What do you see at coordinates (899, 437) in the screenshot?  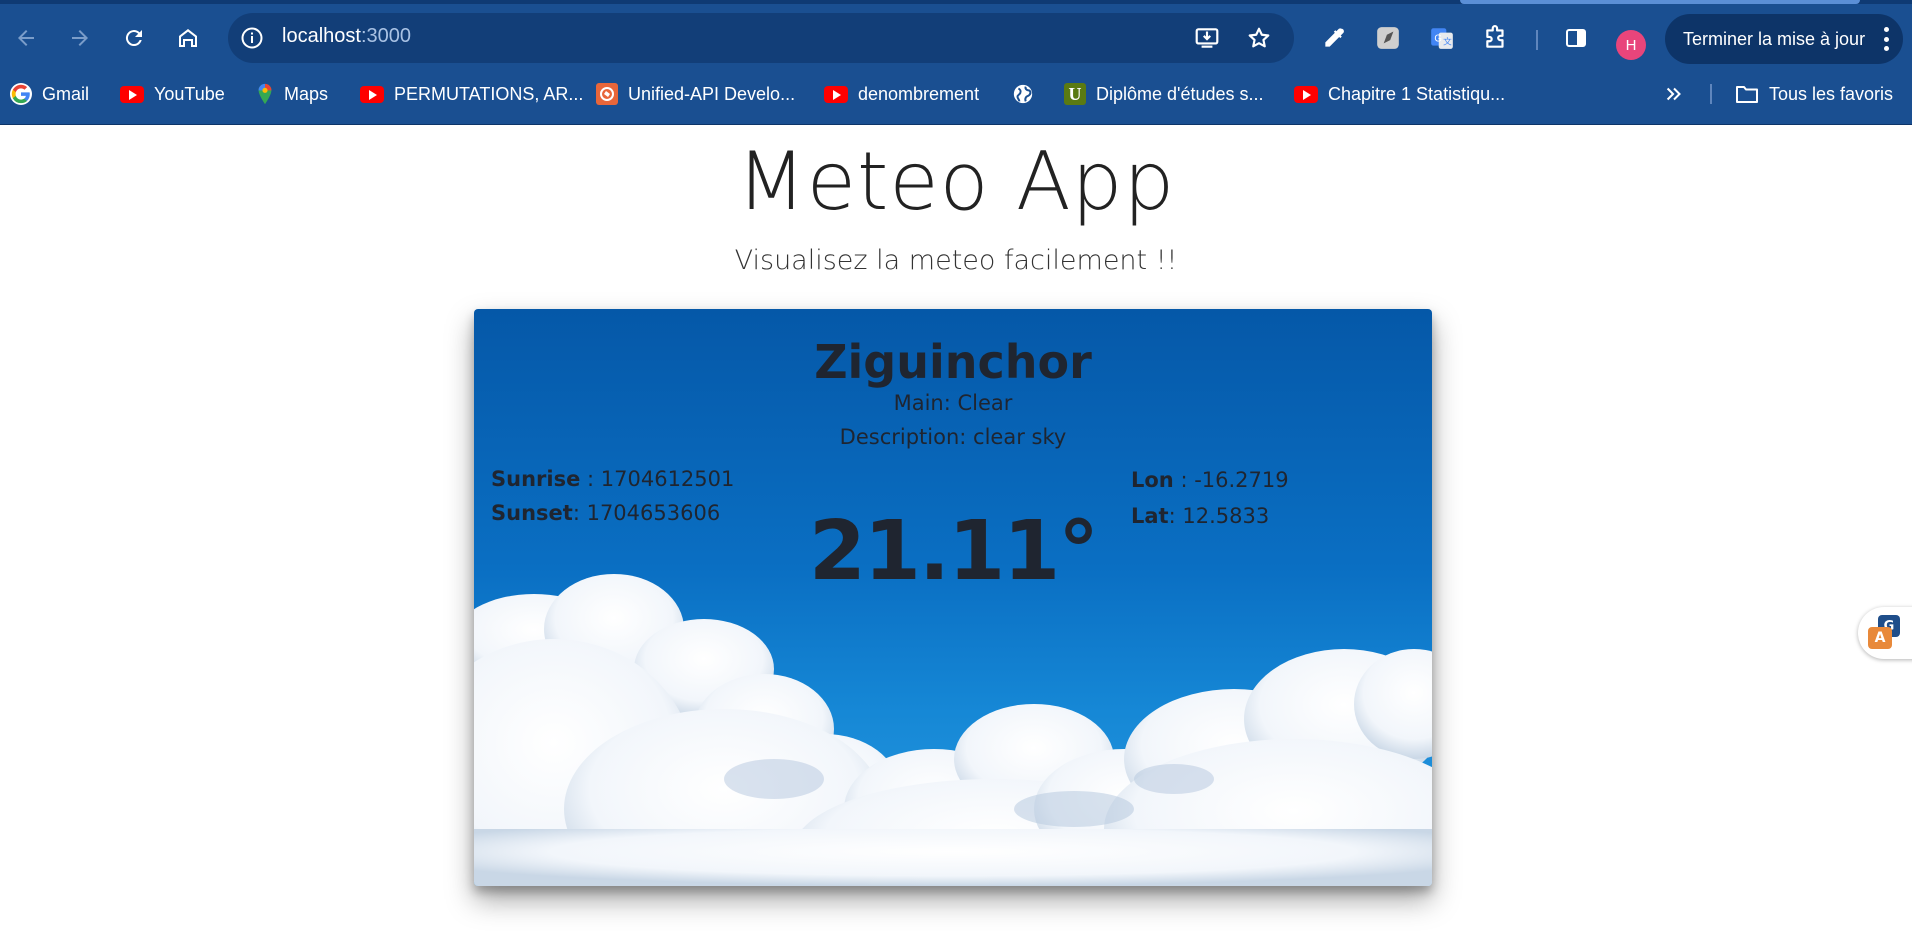 I see `description-label: Description` at bounding box center [899, 437].